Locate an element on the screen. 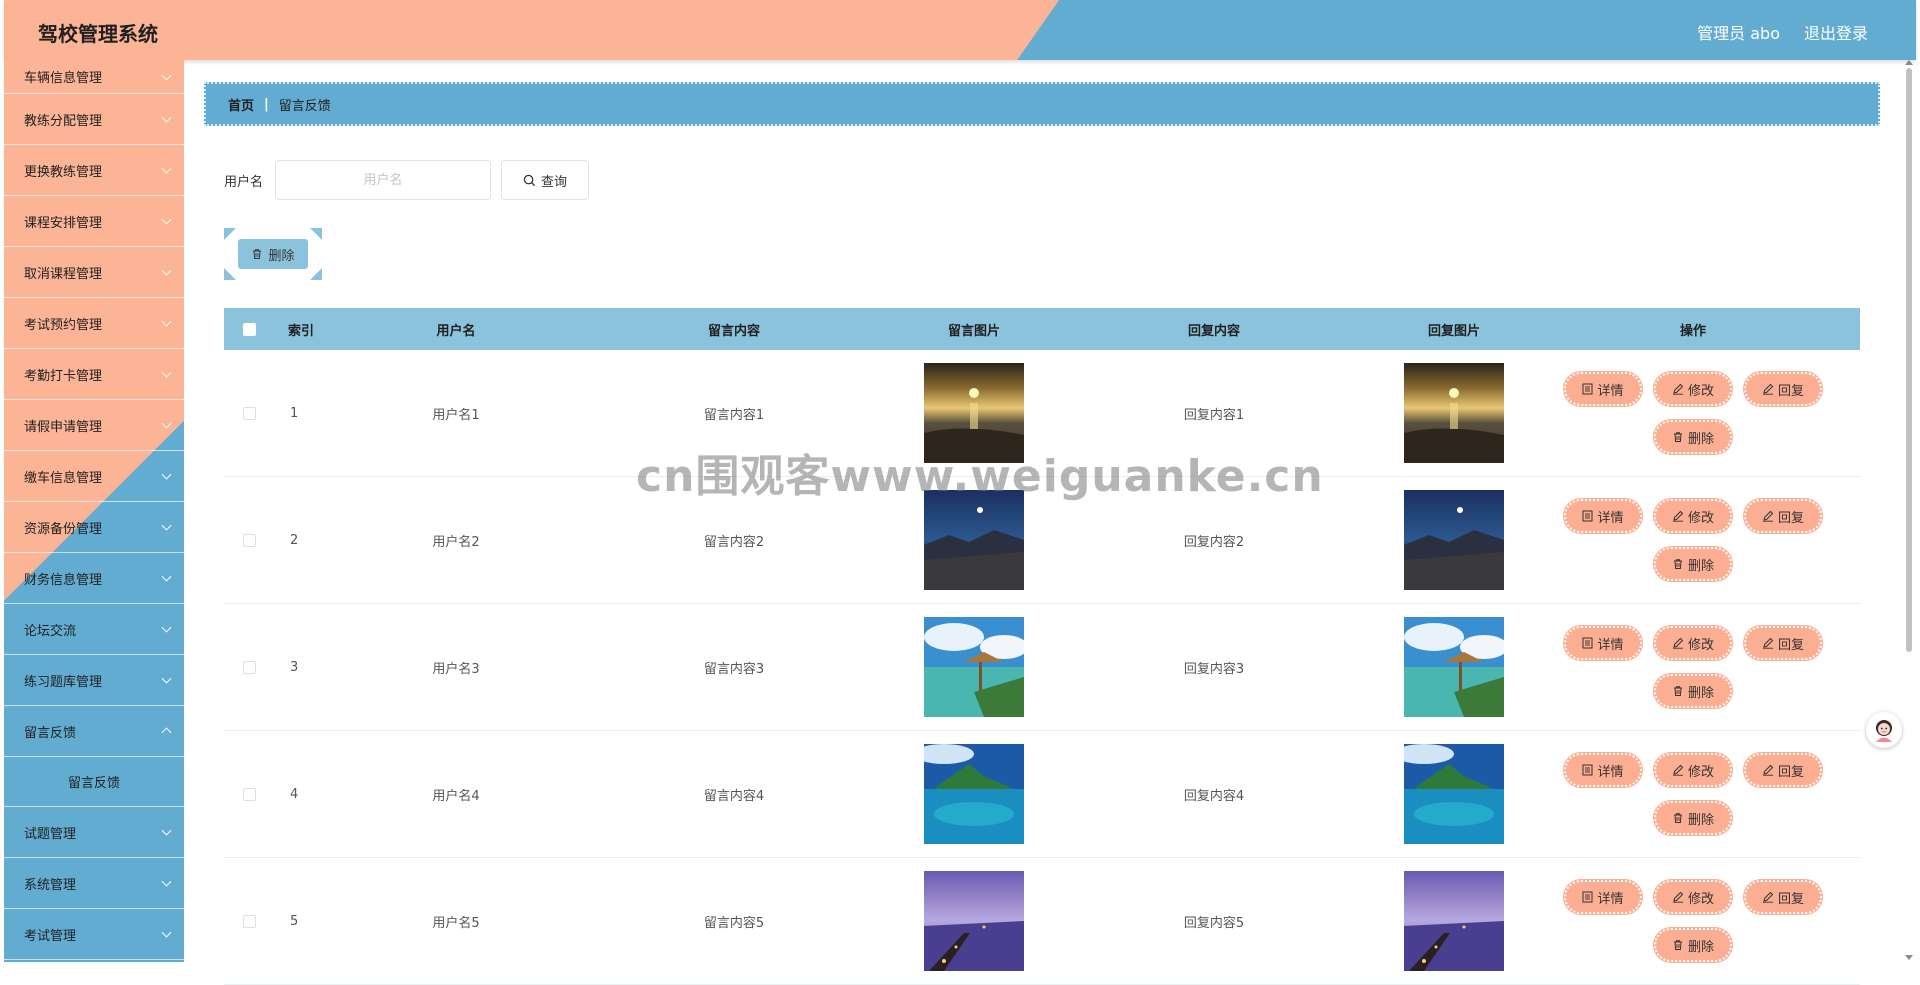  sidebar-item-label: 考勤打卡管理 is located at coordinates (63, 376).